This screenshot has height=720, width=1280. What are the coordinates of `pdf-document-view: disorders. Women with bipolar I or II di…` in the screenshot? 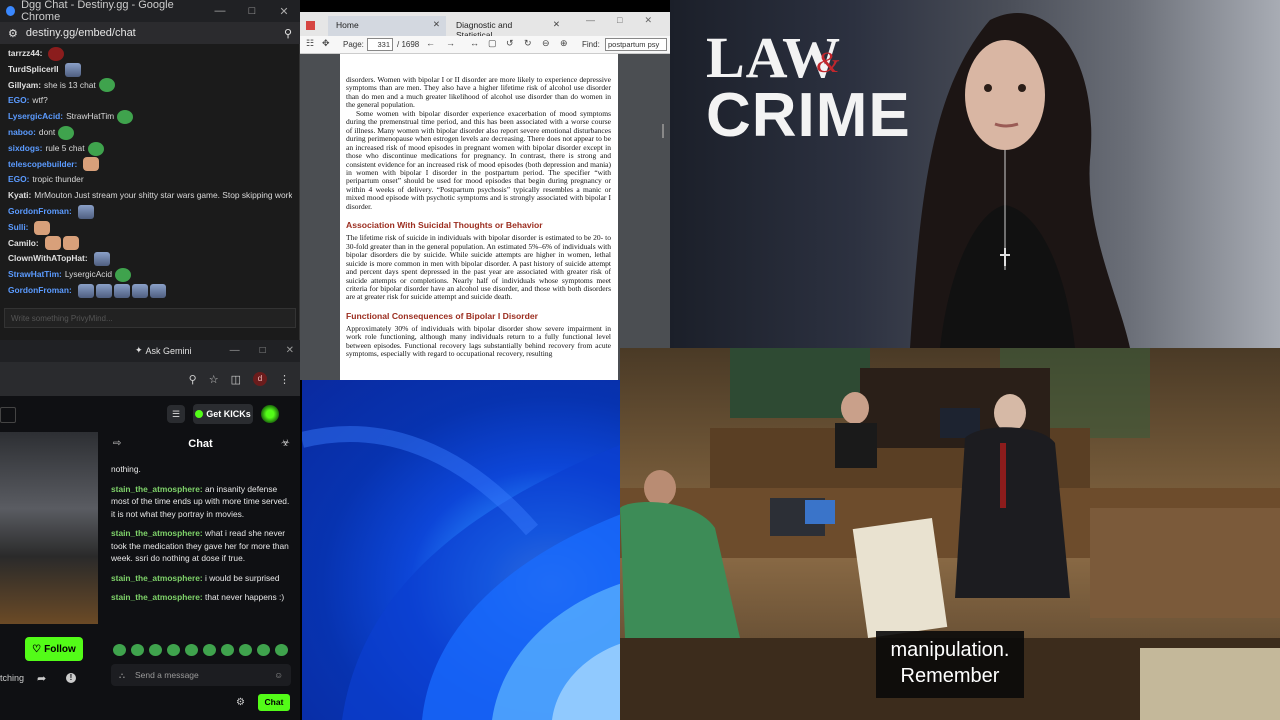 It's located at (485, 217).